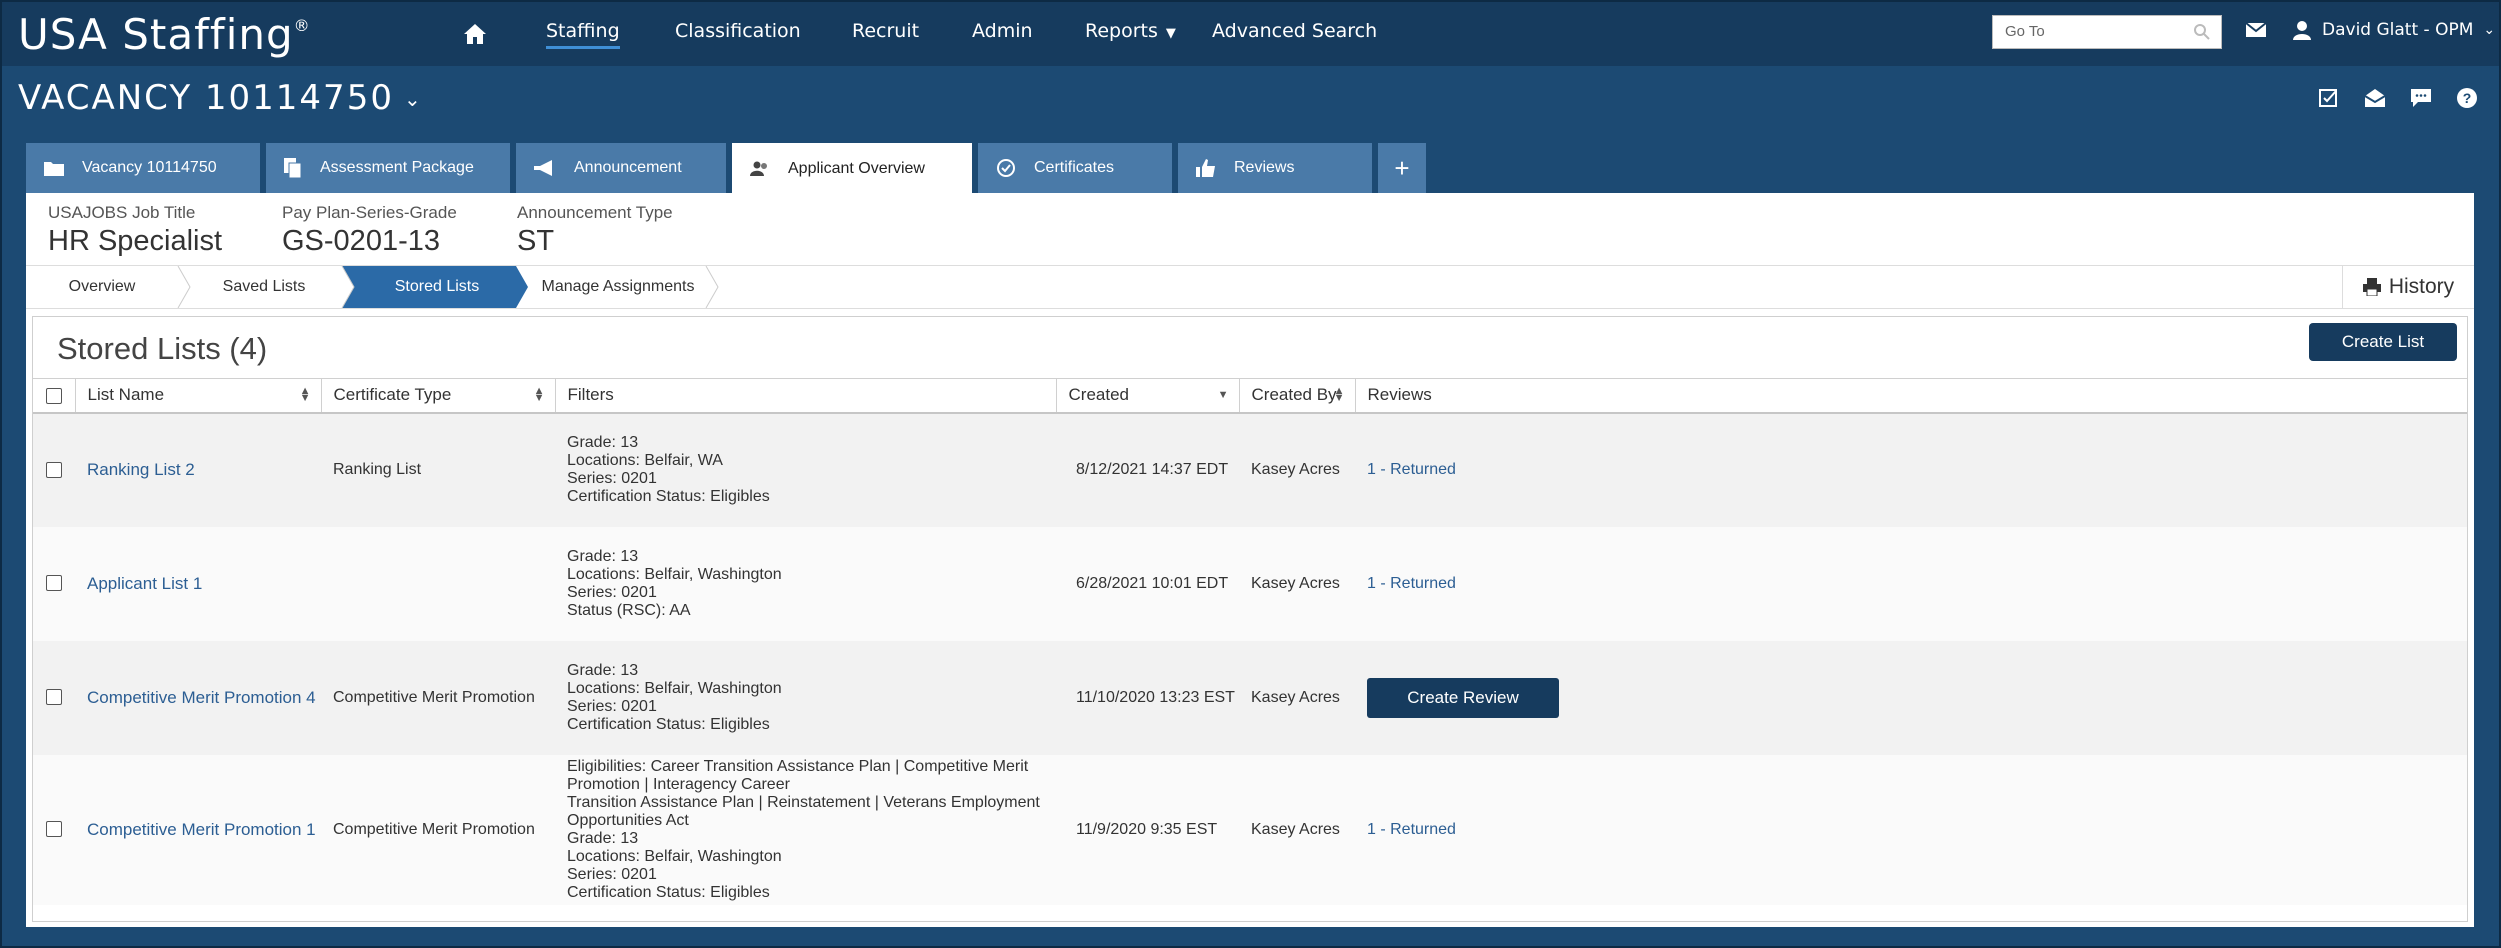 The height and width of the screenshot is (948, 2501). I want to click on created-date: 11/10/2020 13:23 EST, so click(1147, 697).